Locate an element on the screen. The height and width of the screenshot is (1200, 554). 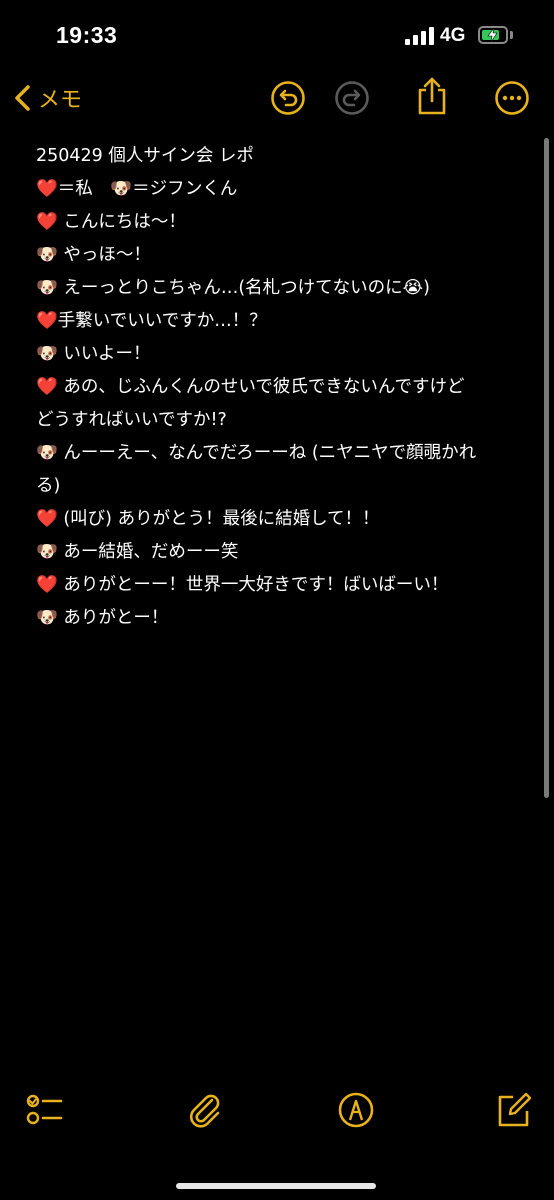
note-line: どうすればいいですか!? is located at coordinates (131, 420).